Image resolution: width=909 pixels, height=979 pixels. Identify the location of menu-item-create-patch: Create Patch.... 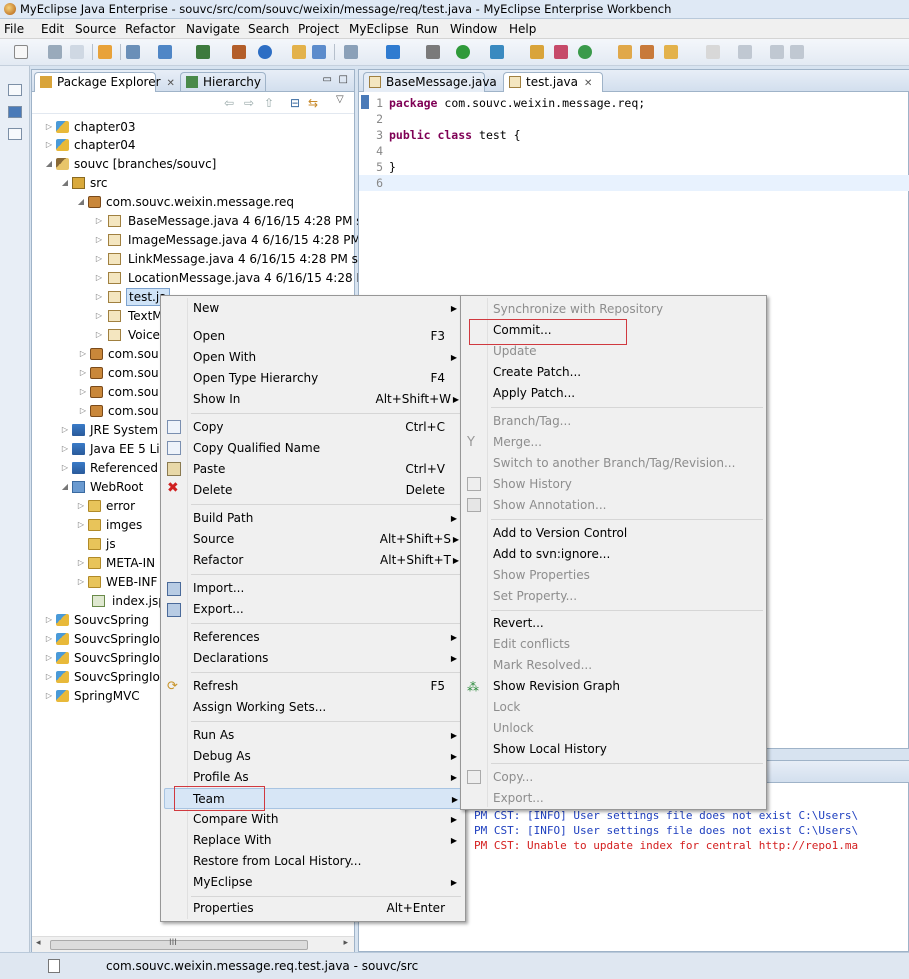
(613, 372).